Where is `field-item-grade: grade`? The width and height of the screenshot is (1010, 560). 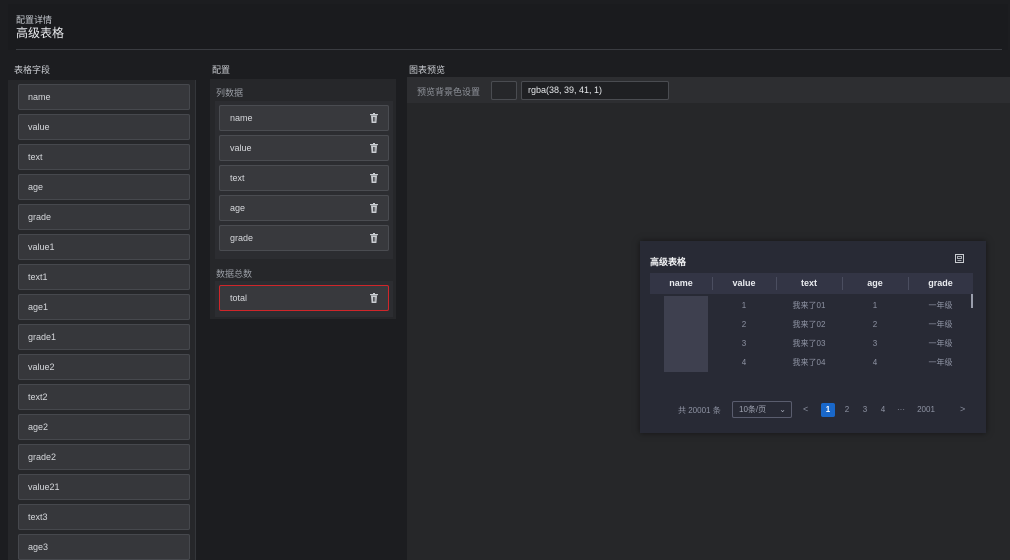 field-item-grade: grade is located at coordinates (104, 217).